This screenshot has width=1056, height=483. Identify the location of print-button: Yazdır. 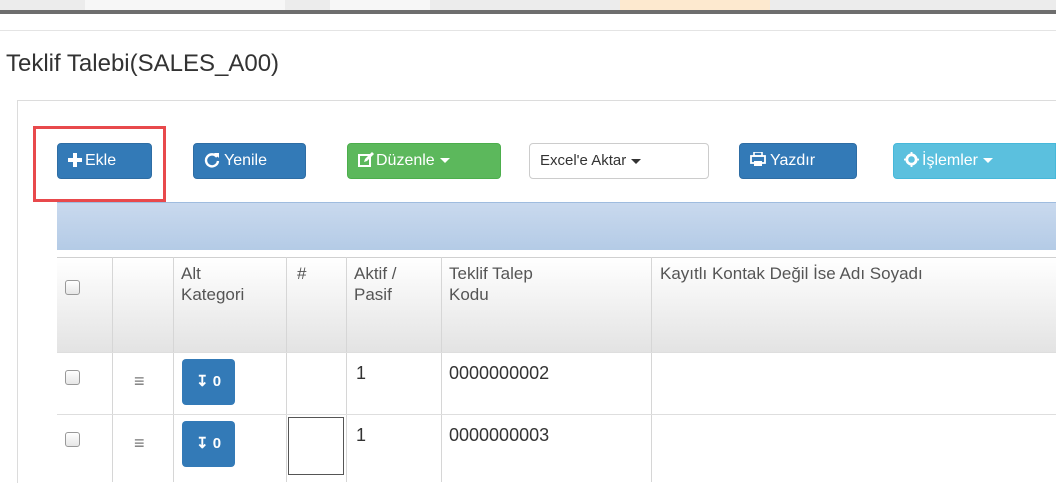
(798, 161).